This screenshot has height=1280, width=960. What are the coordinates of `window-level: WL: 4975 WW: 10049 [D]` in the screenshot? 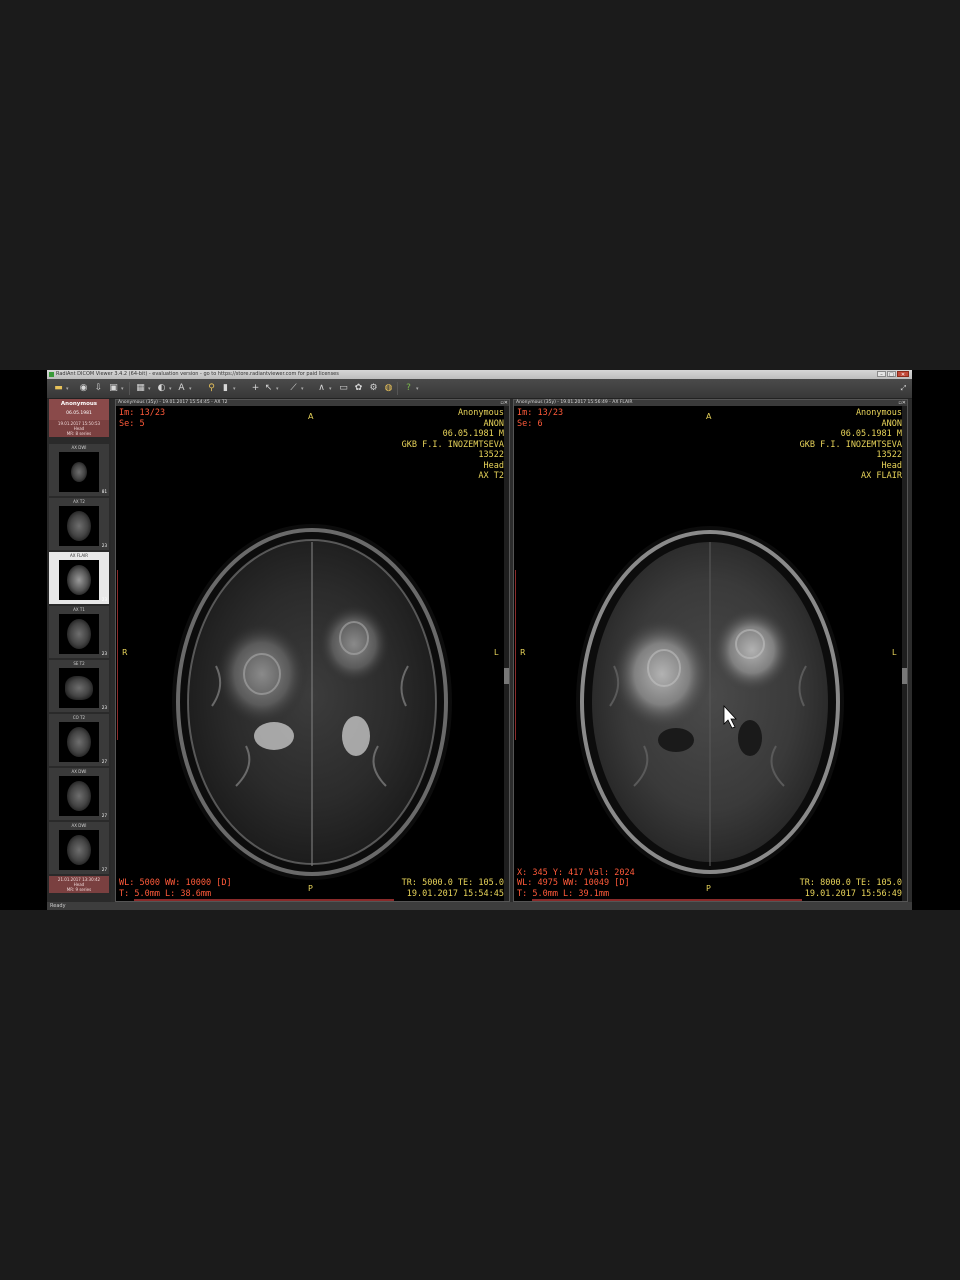 It's located at (573, 883).